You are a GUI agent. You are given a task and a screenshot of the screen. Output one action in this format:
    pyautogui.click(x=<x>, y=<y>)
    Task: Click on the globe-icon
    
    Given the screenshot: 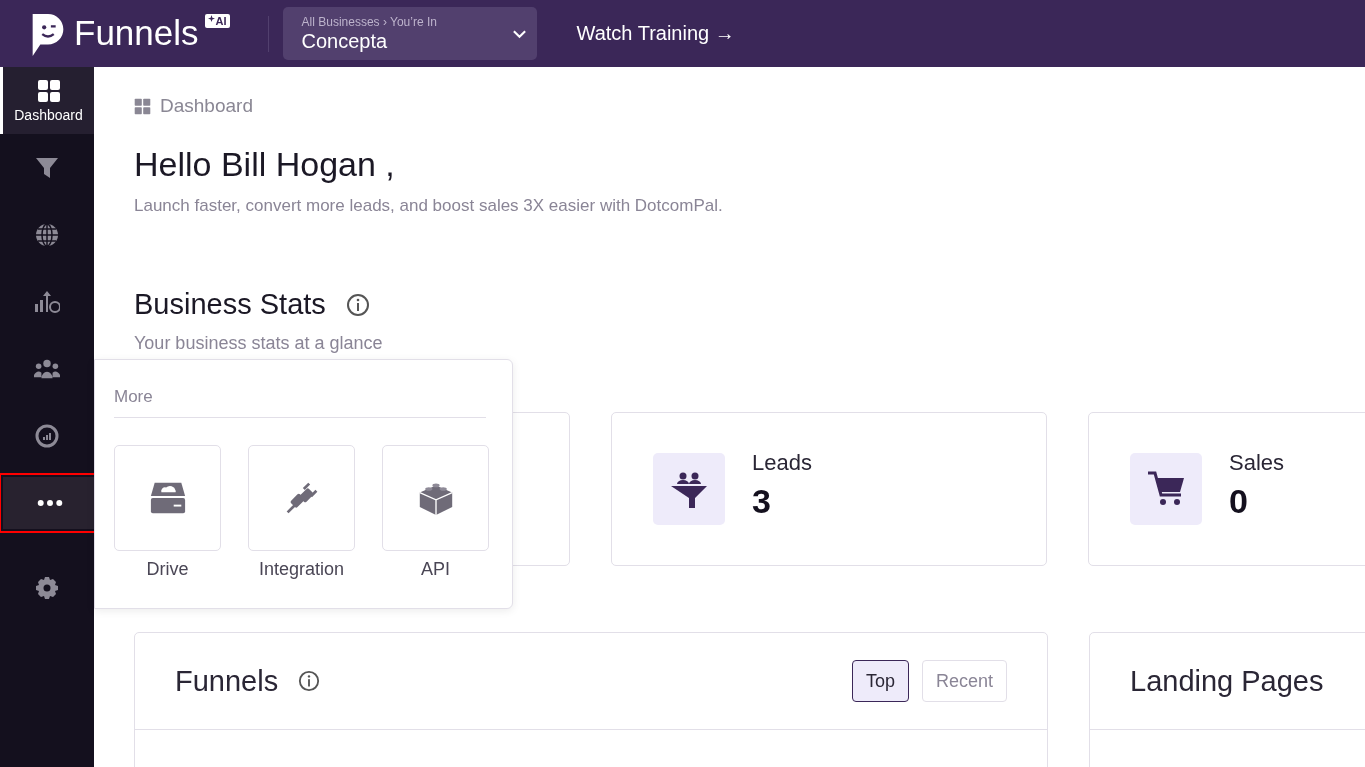 What is the action you would take?
    pyautogui.click(x=47, y=234)
    